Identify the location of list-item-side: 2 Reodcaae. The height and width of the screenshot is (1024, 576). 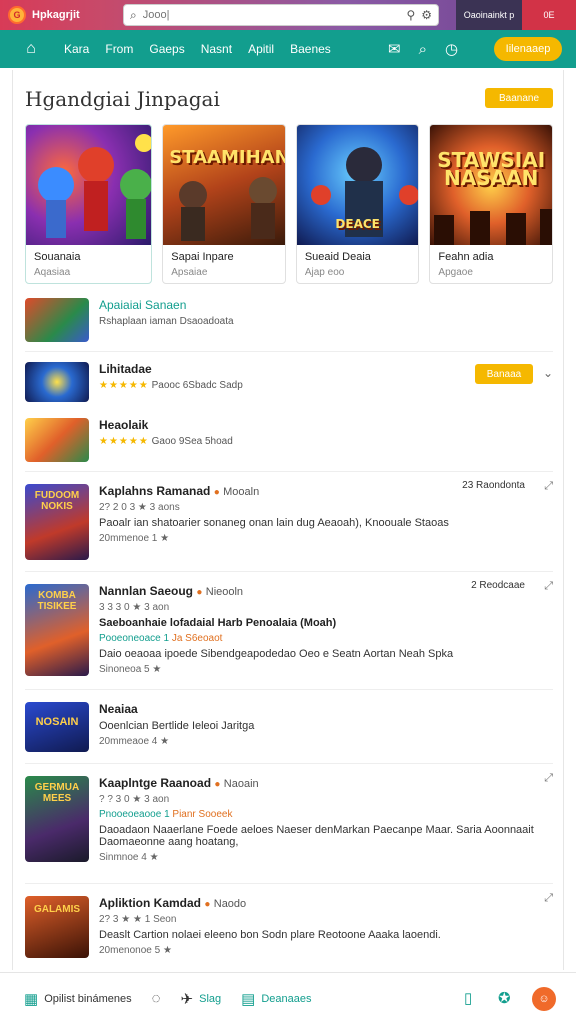
(498, 585).